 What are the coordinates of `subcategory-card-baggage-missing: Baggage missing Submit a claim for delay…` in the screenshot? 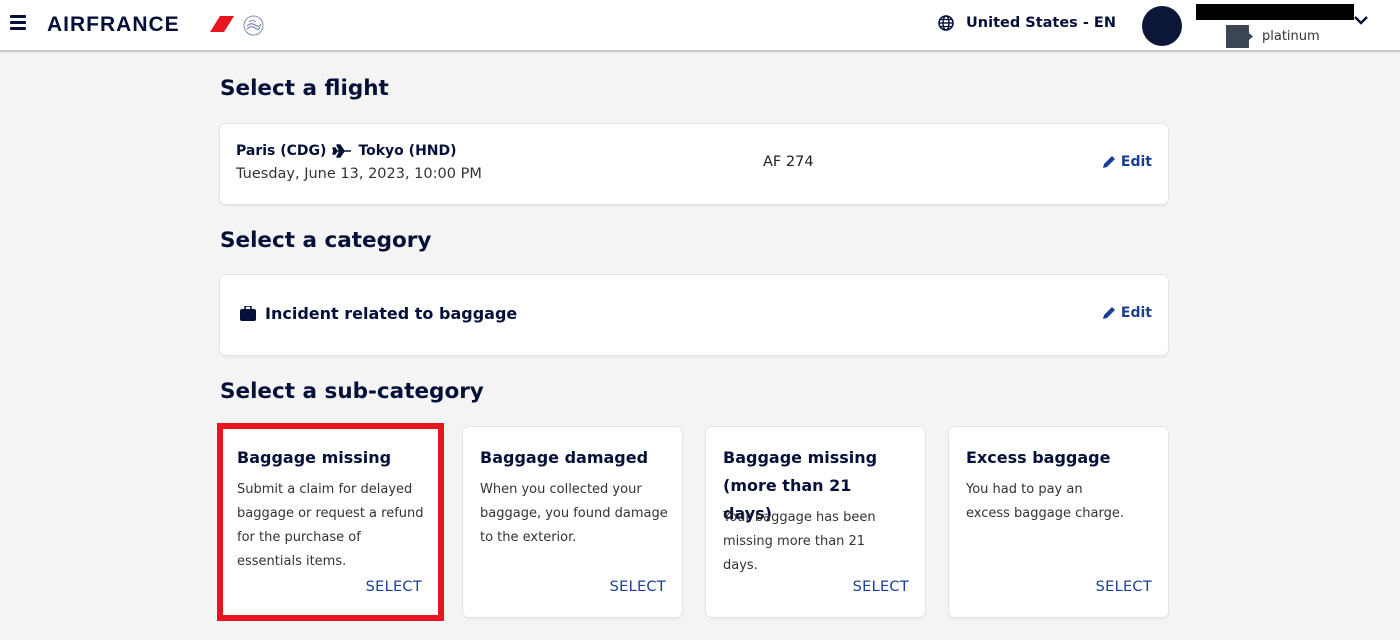 It's located at (330, 522).